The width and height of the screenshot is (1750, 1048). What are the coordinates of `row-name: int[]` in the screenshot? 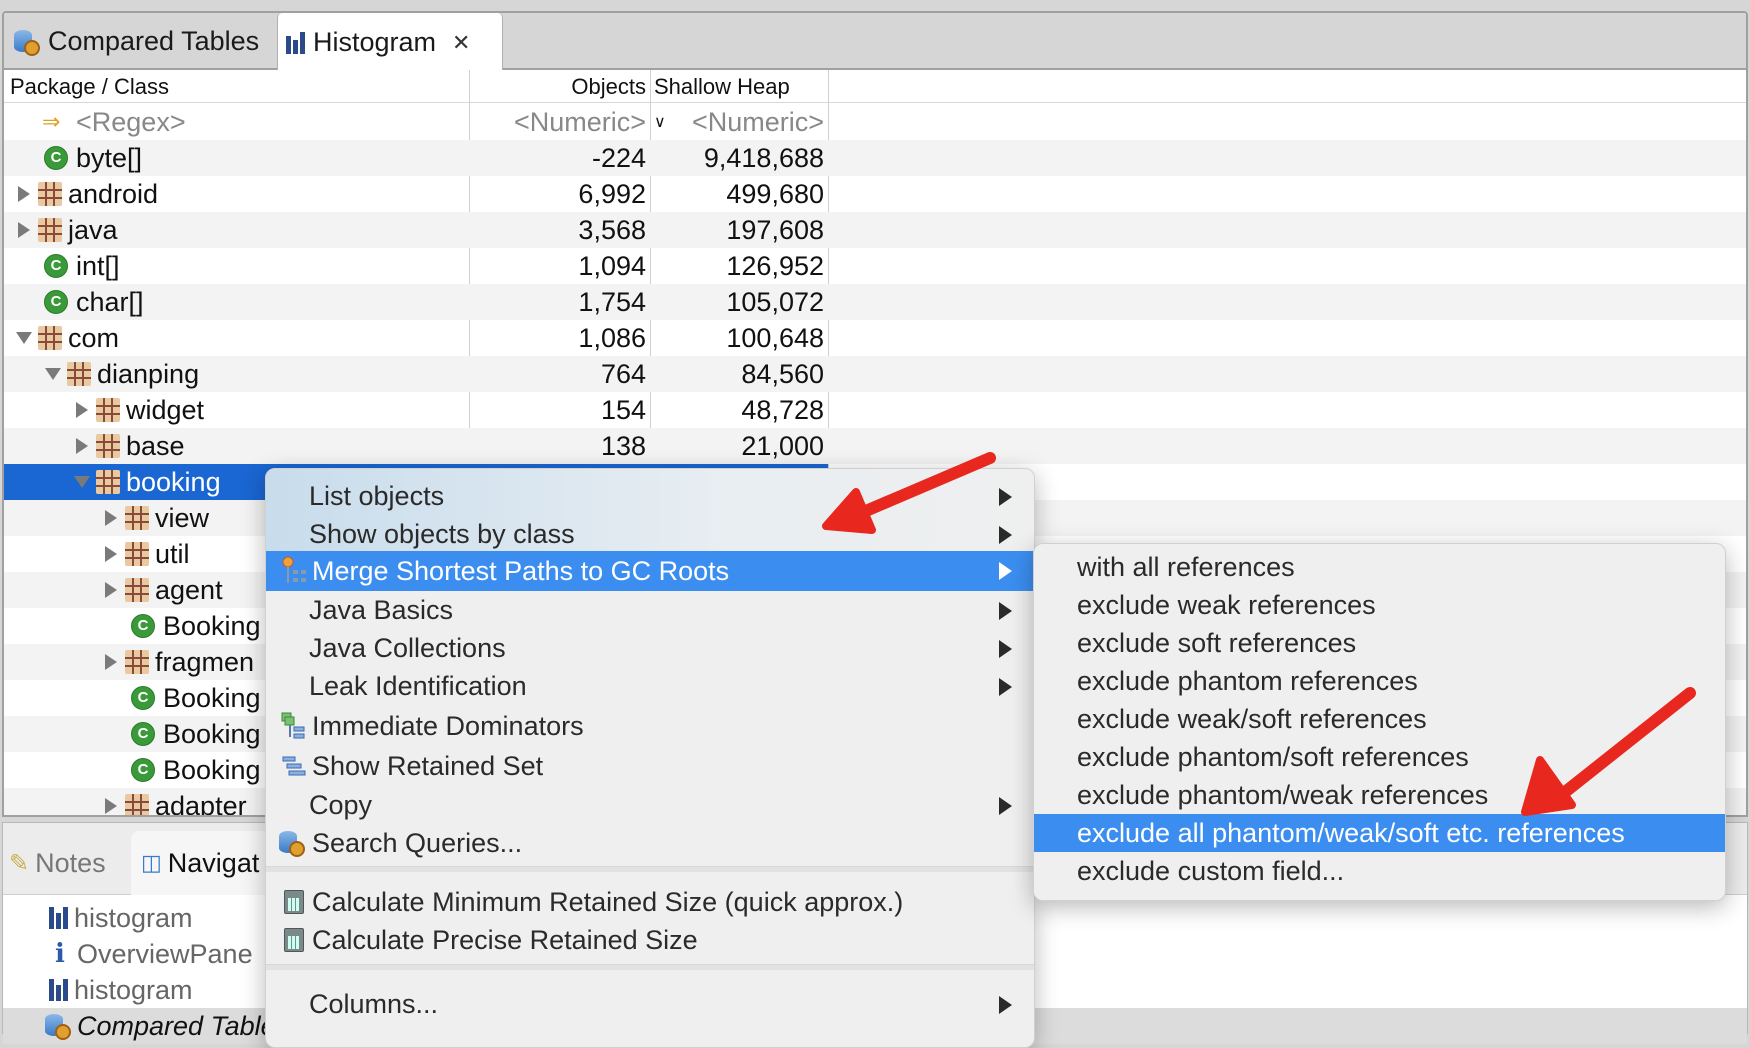 It's located at (98, 266).